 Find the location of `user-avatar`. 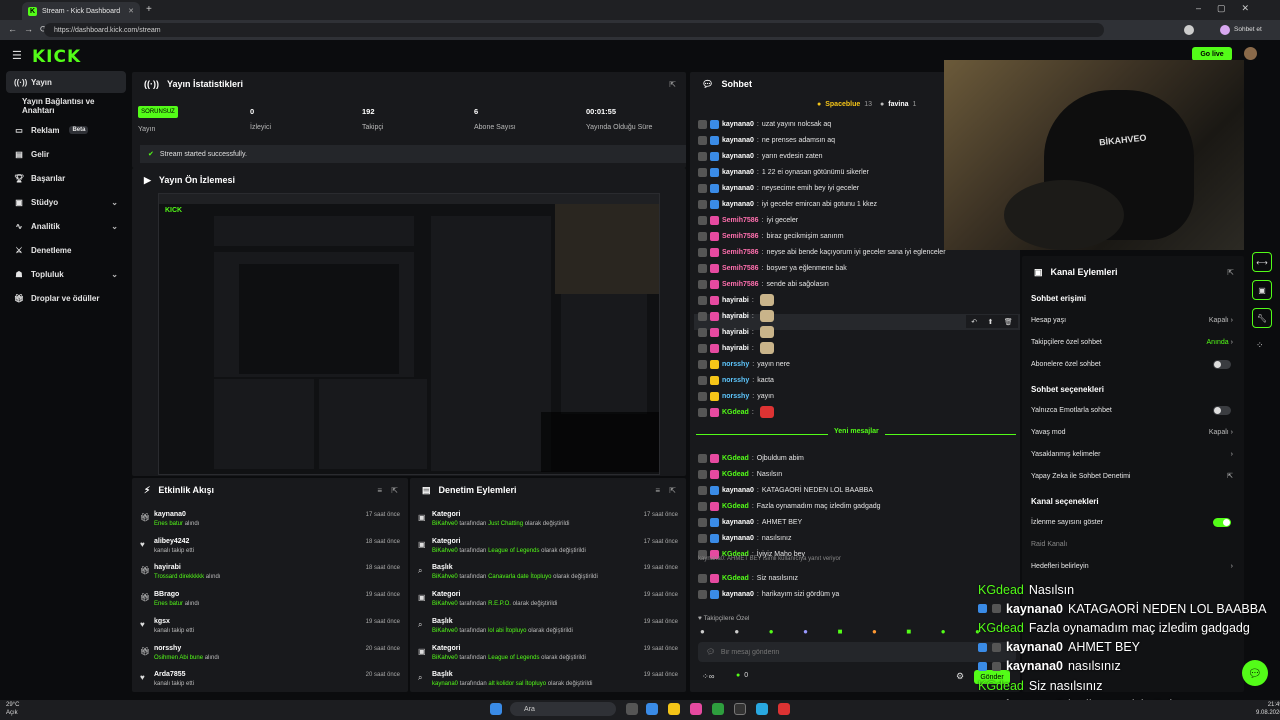

user-avatar is located at coordinates (1250, 53).